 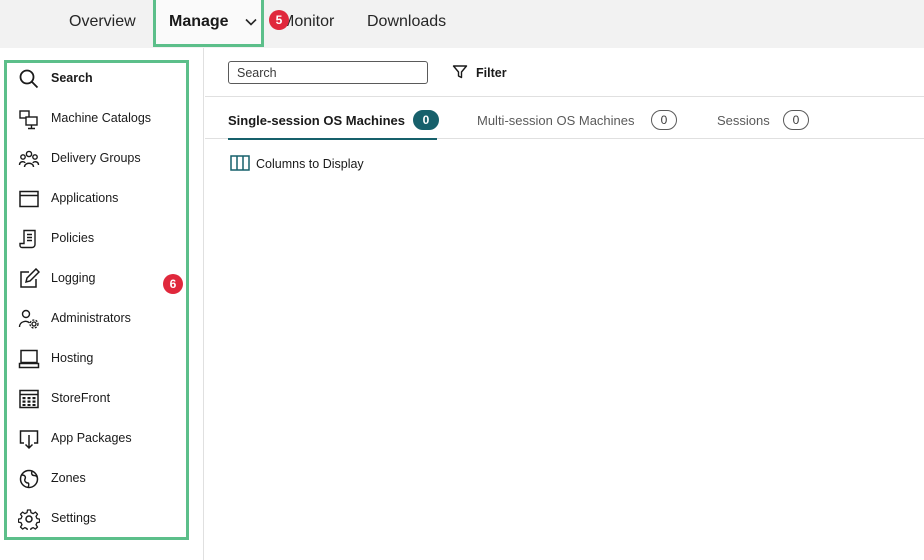 I want to click on nav-manage-highlight: Manage, so click(x=208, y=23).